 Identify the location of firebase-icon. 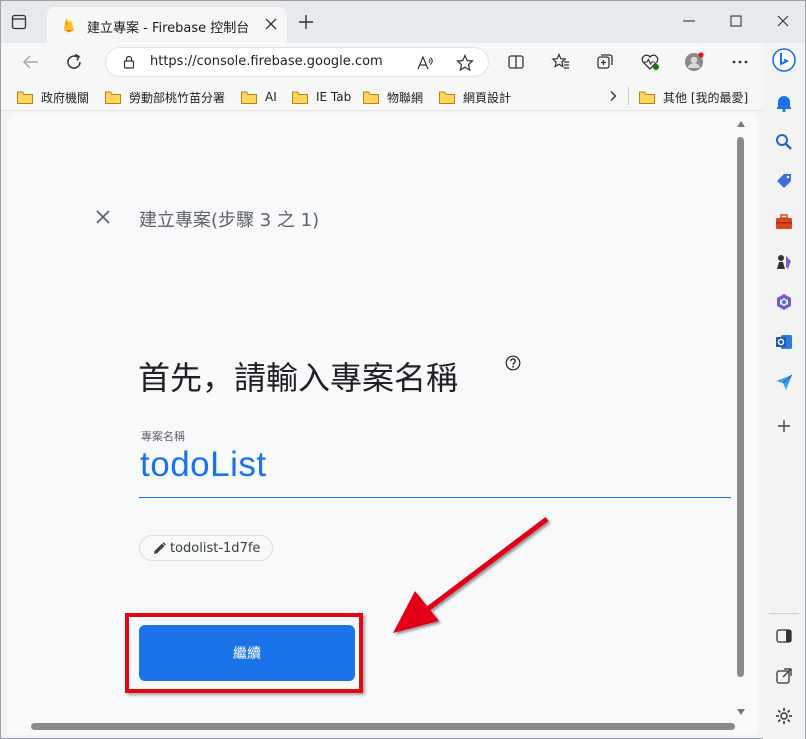
(69, 25).